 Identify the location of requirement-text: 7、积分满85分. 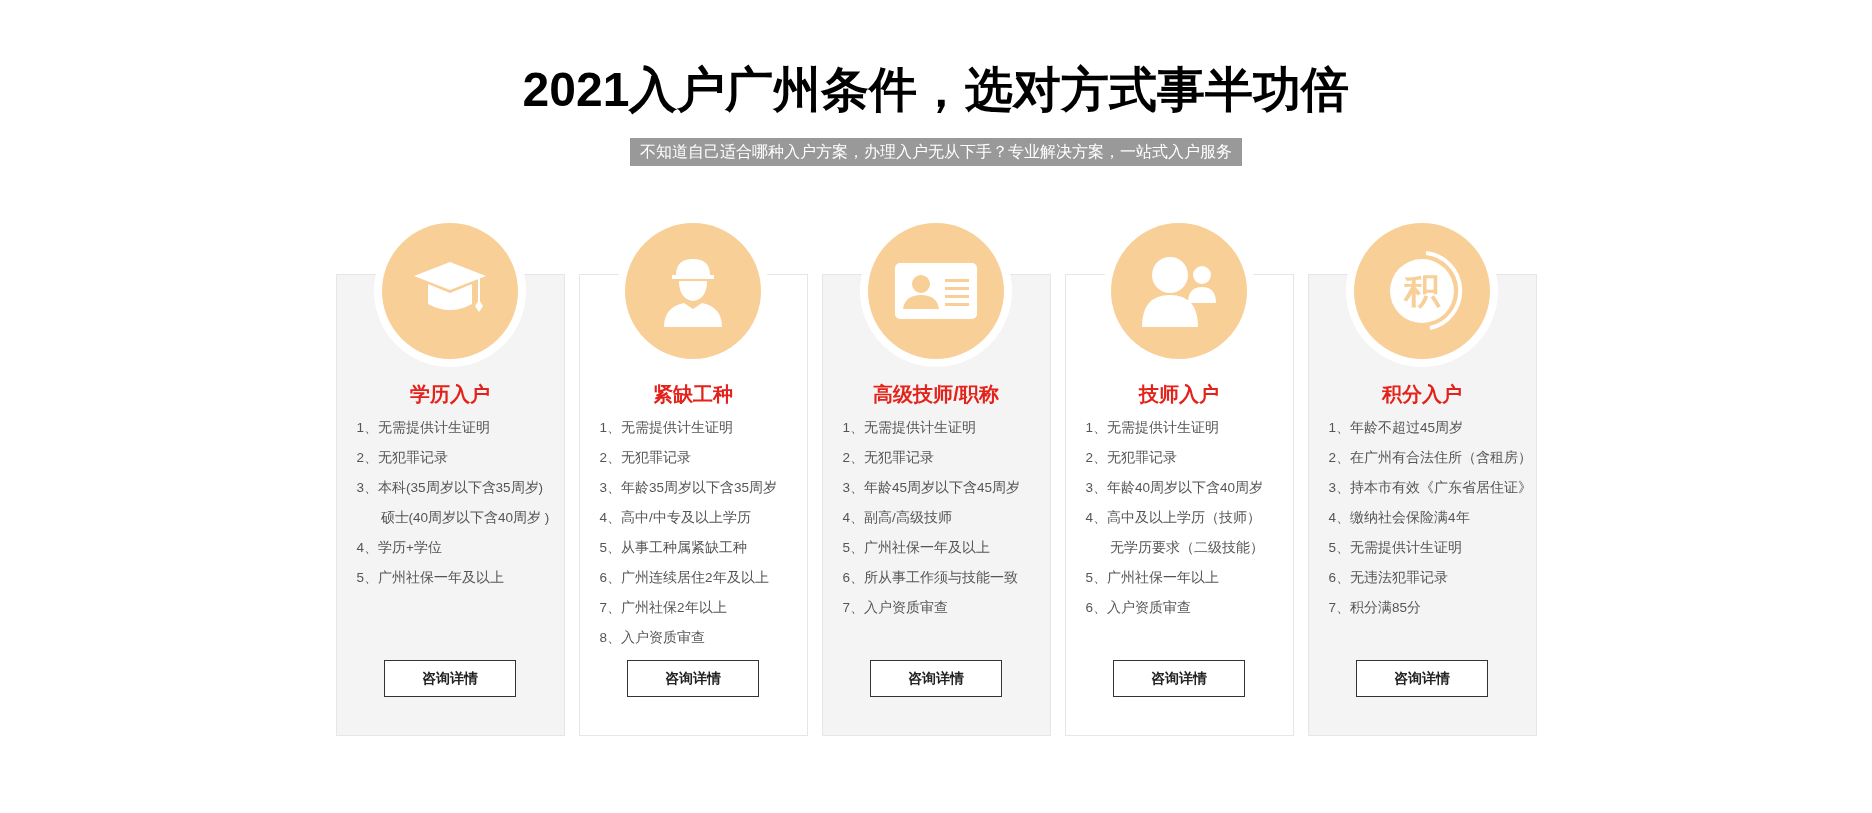
(1375, 608).